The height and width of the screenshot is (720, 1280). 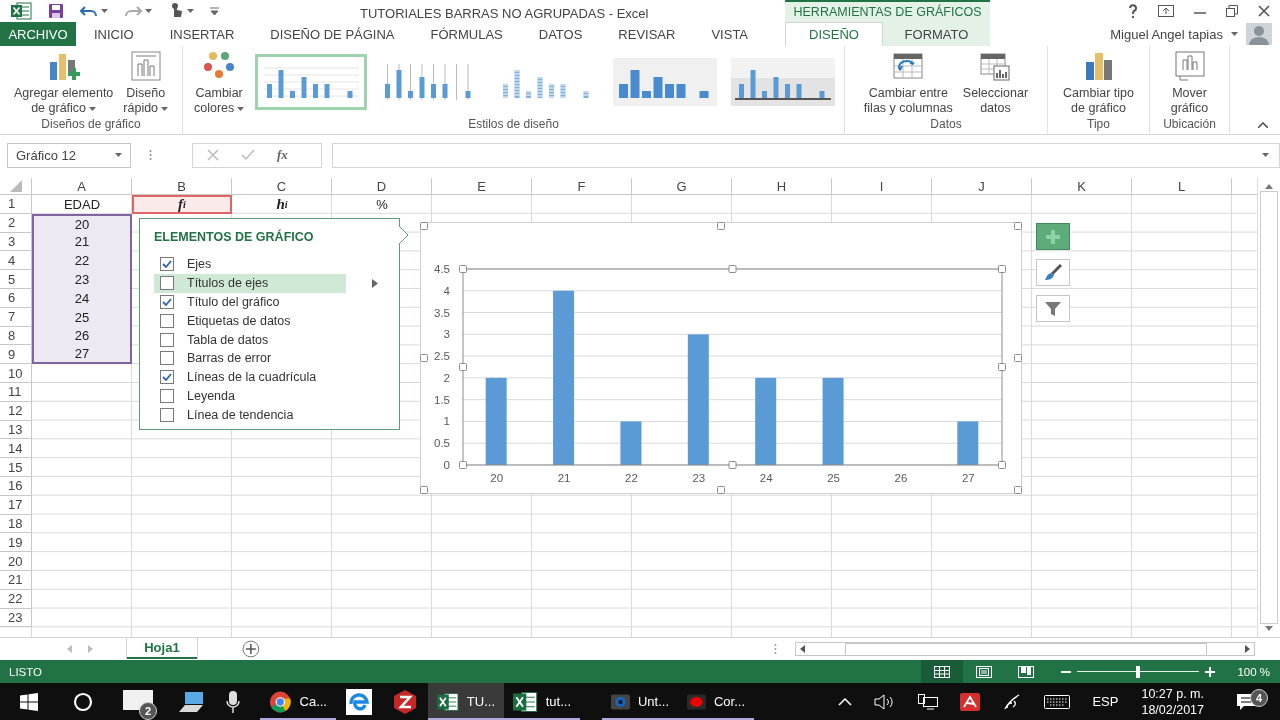 I want to click on sheet-tab: Hoja1, so click(x=161, y=648).